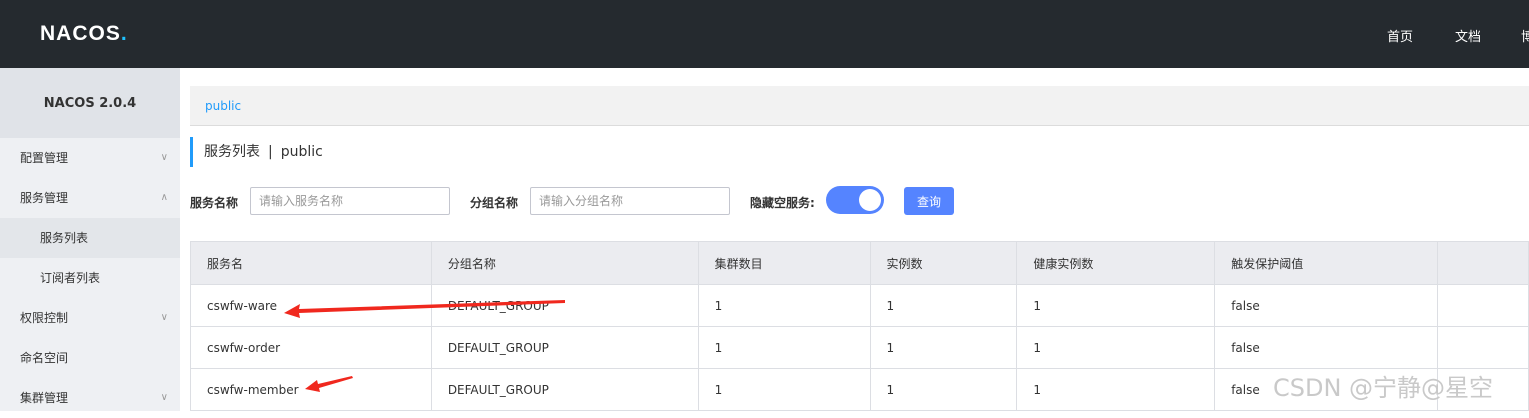  I want to click on sidebar-item-subscriber-list: 订阅者列表, so click(90, 278).